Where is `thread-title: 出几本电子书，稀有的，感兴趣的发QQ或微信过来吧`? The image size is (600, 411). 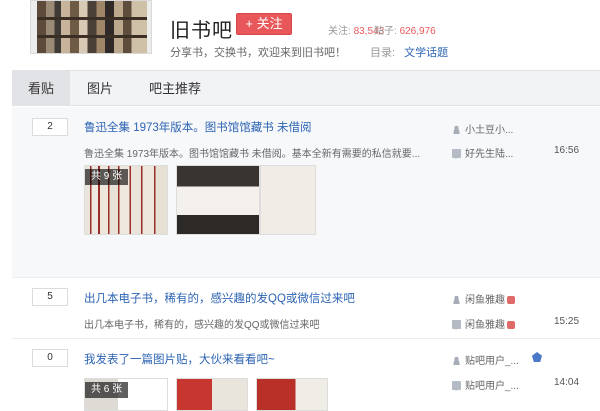 thread-title: 出几本电子书，稀有的，感兴趣的发QQ或微信过来吧 is located at coordinates (219, 298).